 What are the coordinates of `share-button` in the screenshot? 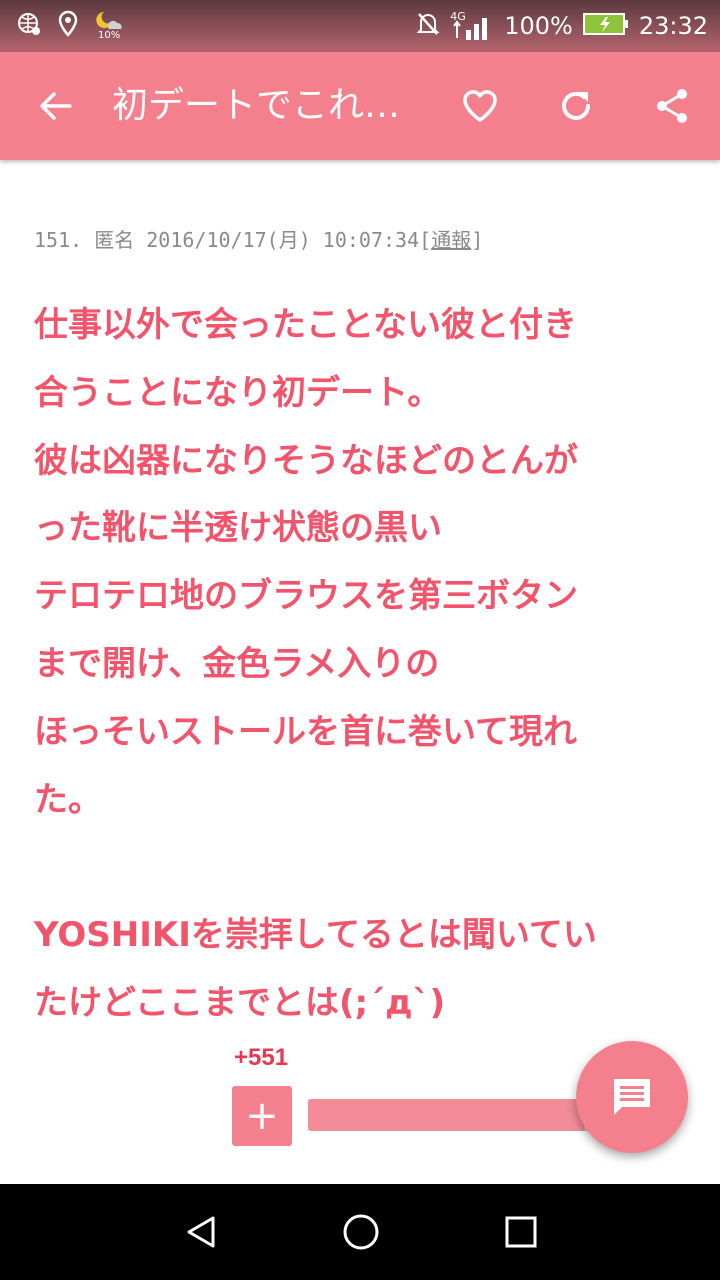 It's located at (672, 106).